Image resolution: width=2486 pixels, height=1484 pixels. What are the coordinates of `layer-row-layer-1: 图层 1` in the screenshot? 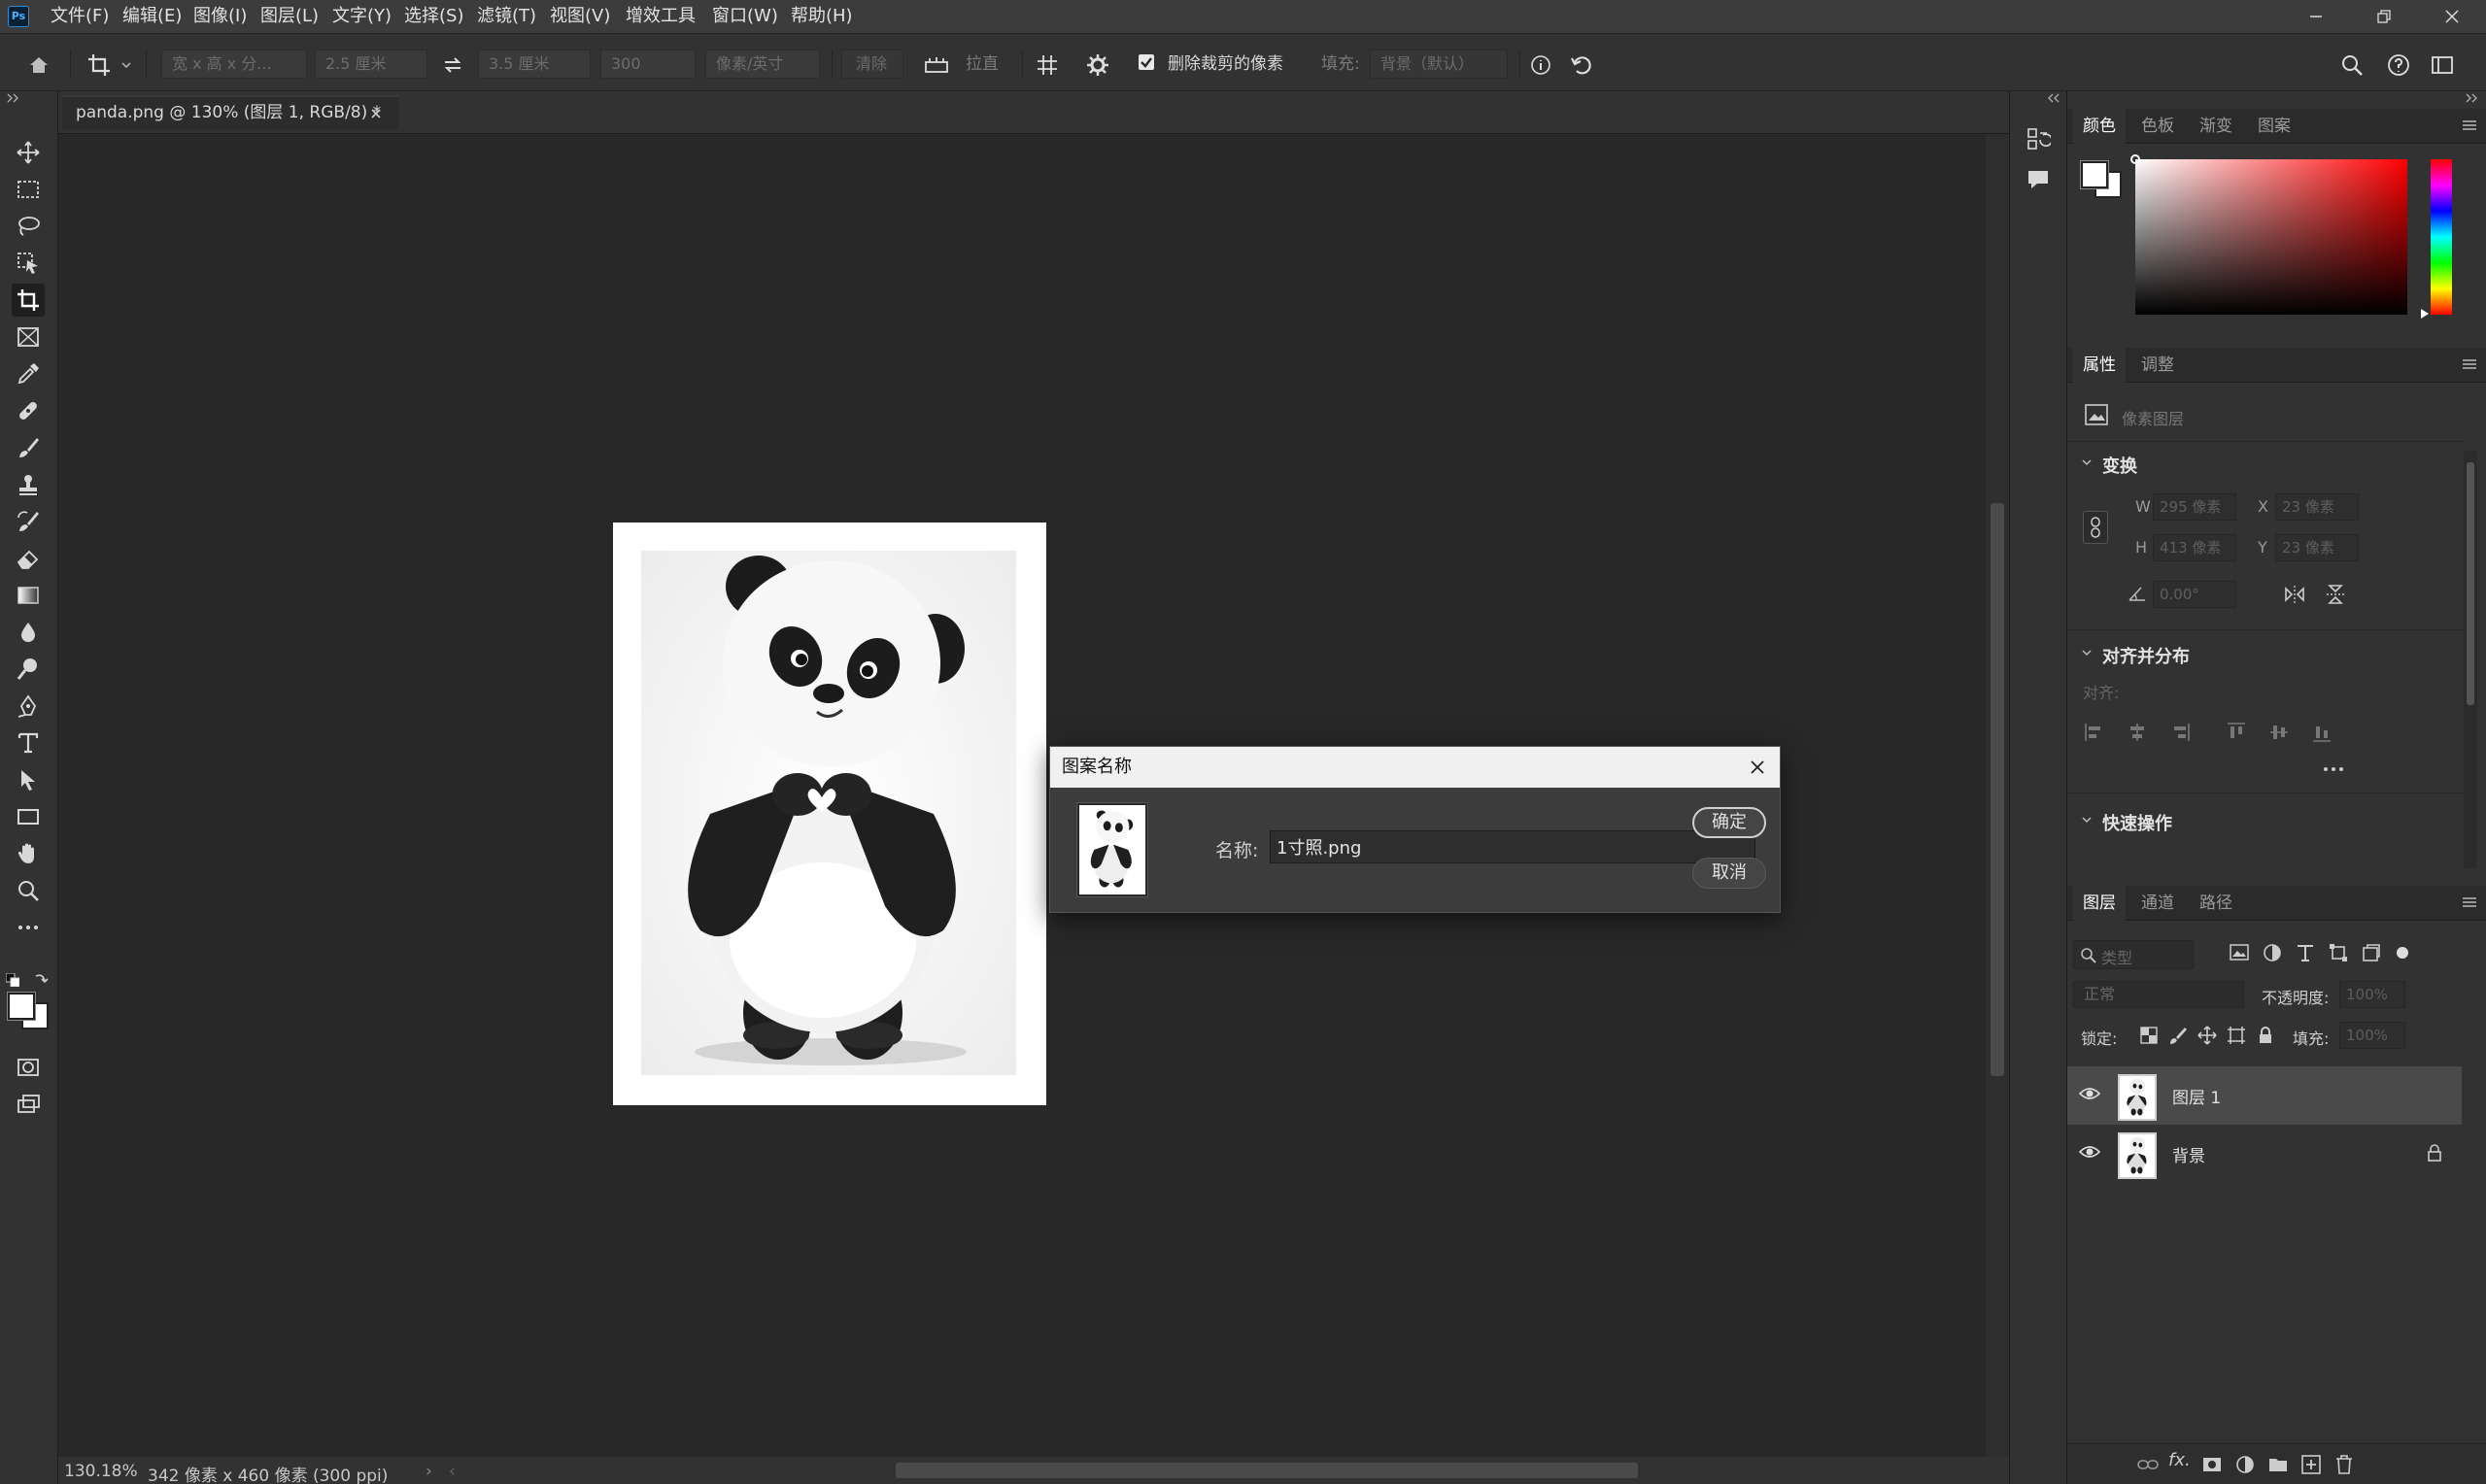 It's located at (2264, 1095).